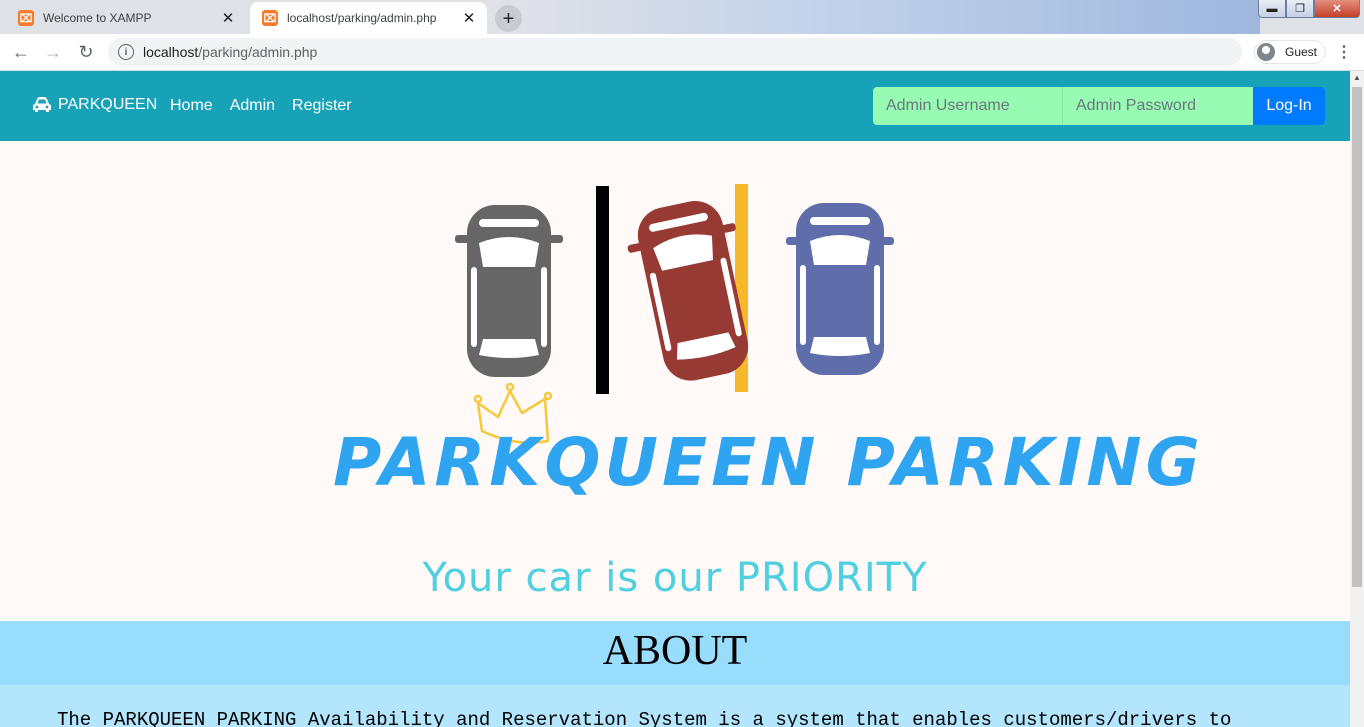  What do you see at coordinates (108, 104) in the screenshot?
I see `brand-label: PARKQUEEN` at bounding box center [108, 104].